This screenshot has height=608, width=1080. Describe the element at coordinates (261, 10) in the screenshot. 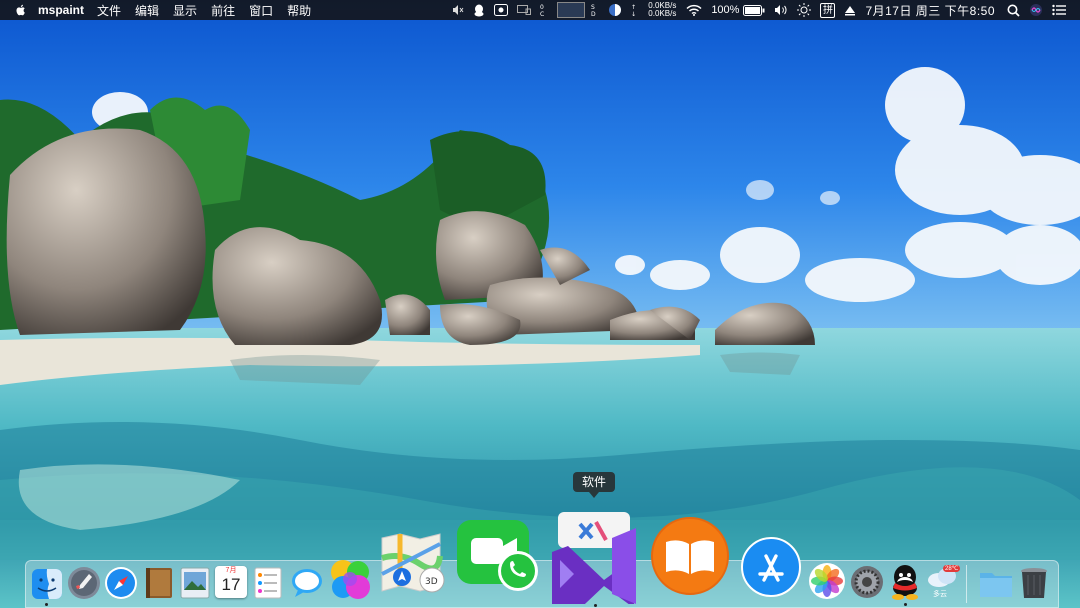

I see `menu-window: 窗口` at that location.